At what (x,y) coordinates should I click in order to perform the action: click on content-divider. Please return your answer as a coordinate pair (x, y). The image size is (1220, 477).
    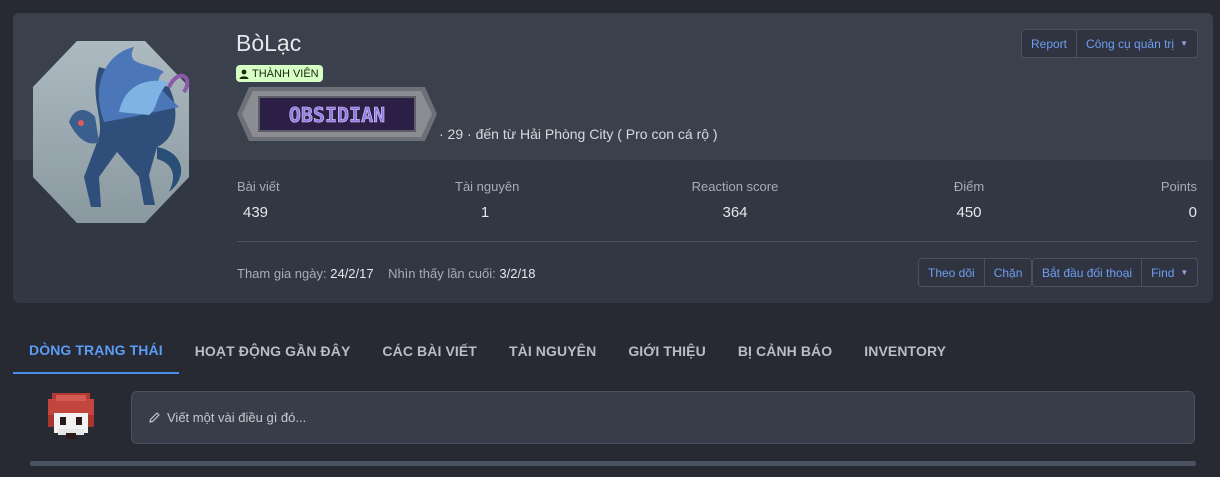
    Looking at the image, I should click on (613, 463).